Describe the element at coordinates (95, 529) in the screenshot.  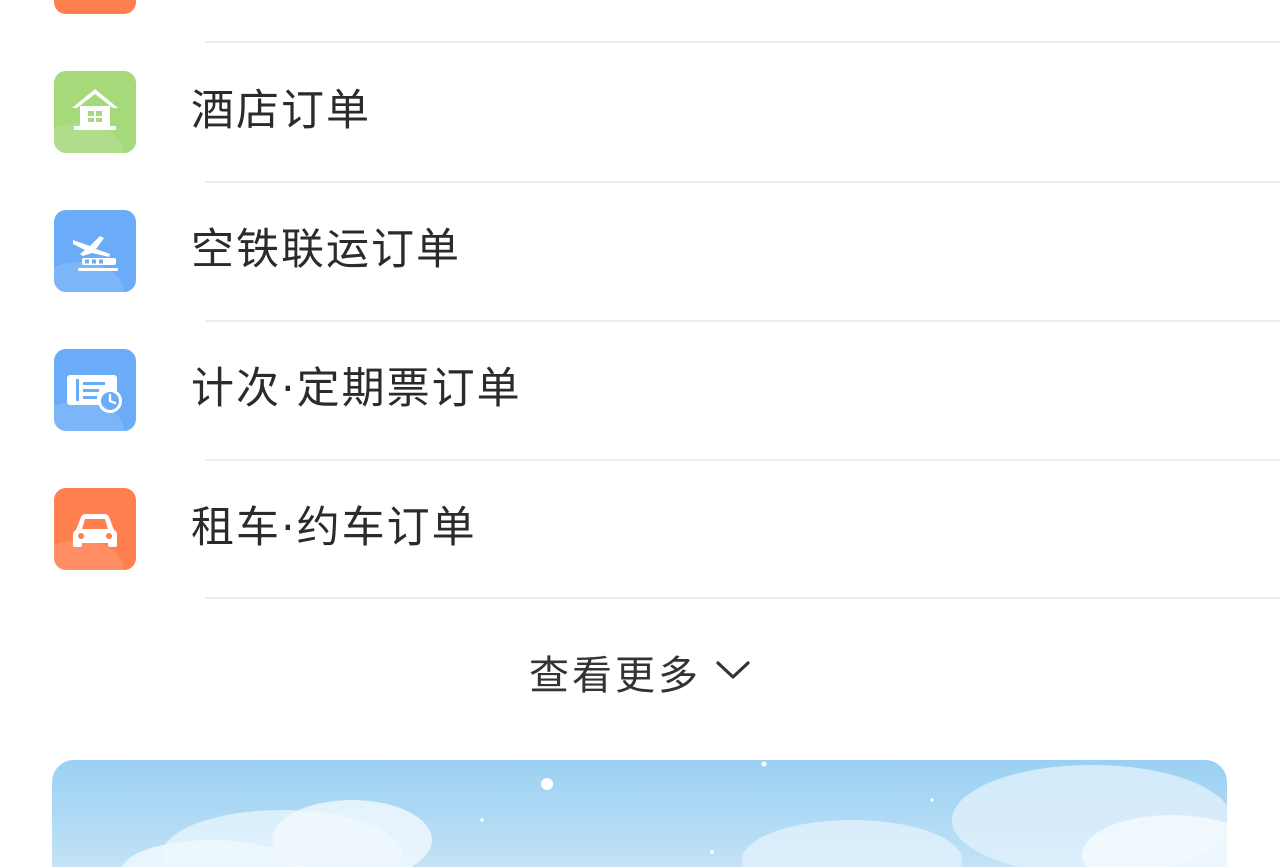
I see `car-icon` at that location.